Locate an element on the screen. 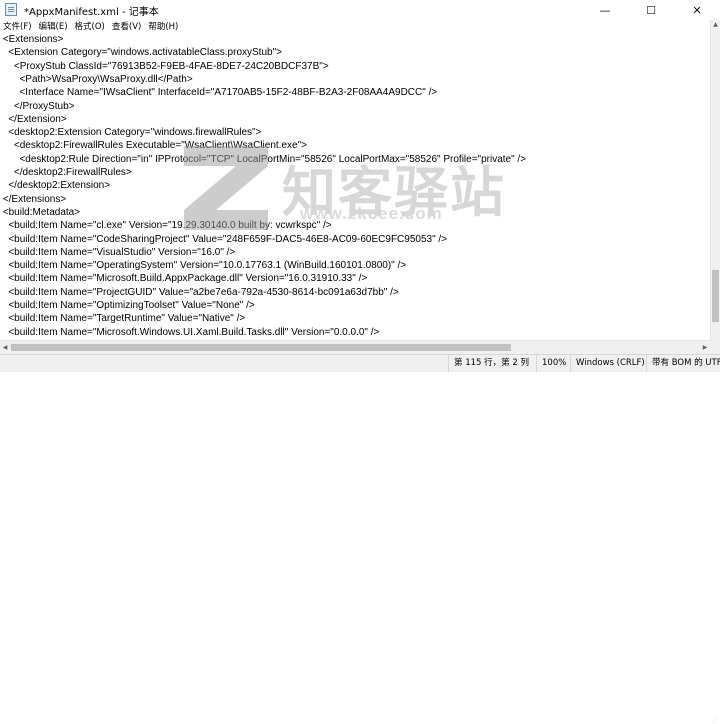 The height and width of the screenshot is (724, 720). horizontal-scrollbar: ◀ ▶ is located at coordinates (355, 347).